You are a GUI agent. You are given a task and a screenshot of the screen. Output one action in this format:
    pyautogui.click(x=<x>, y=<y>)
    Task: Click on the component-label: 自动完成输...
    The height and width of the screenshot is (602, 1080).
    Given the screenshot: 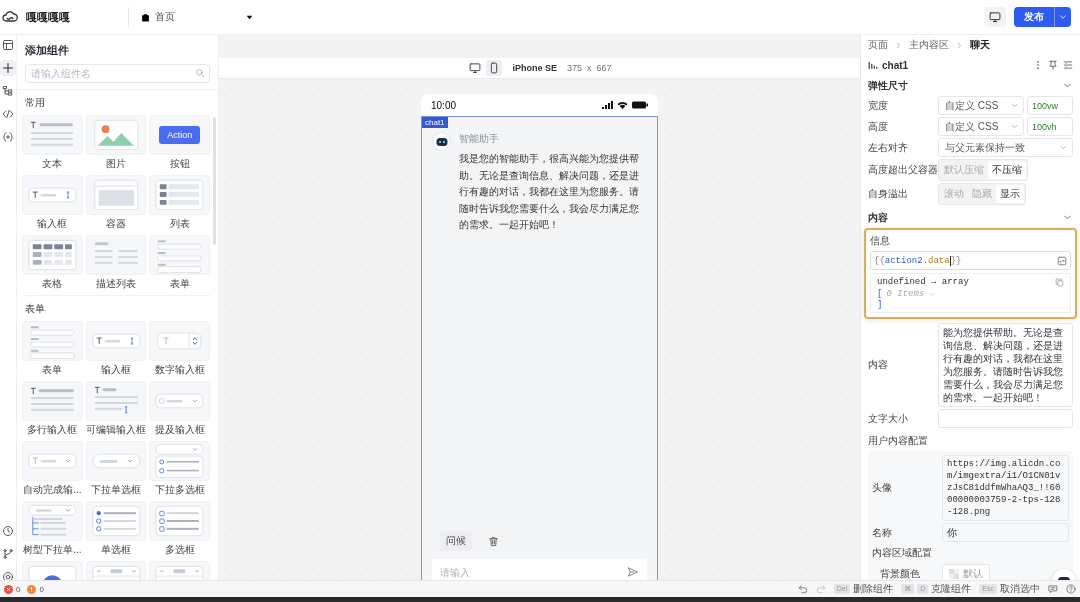 What is the action you would take?
    pyautogui.click(x=52, y=490)
    